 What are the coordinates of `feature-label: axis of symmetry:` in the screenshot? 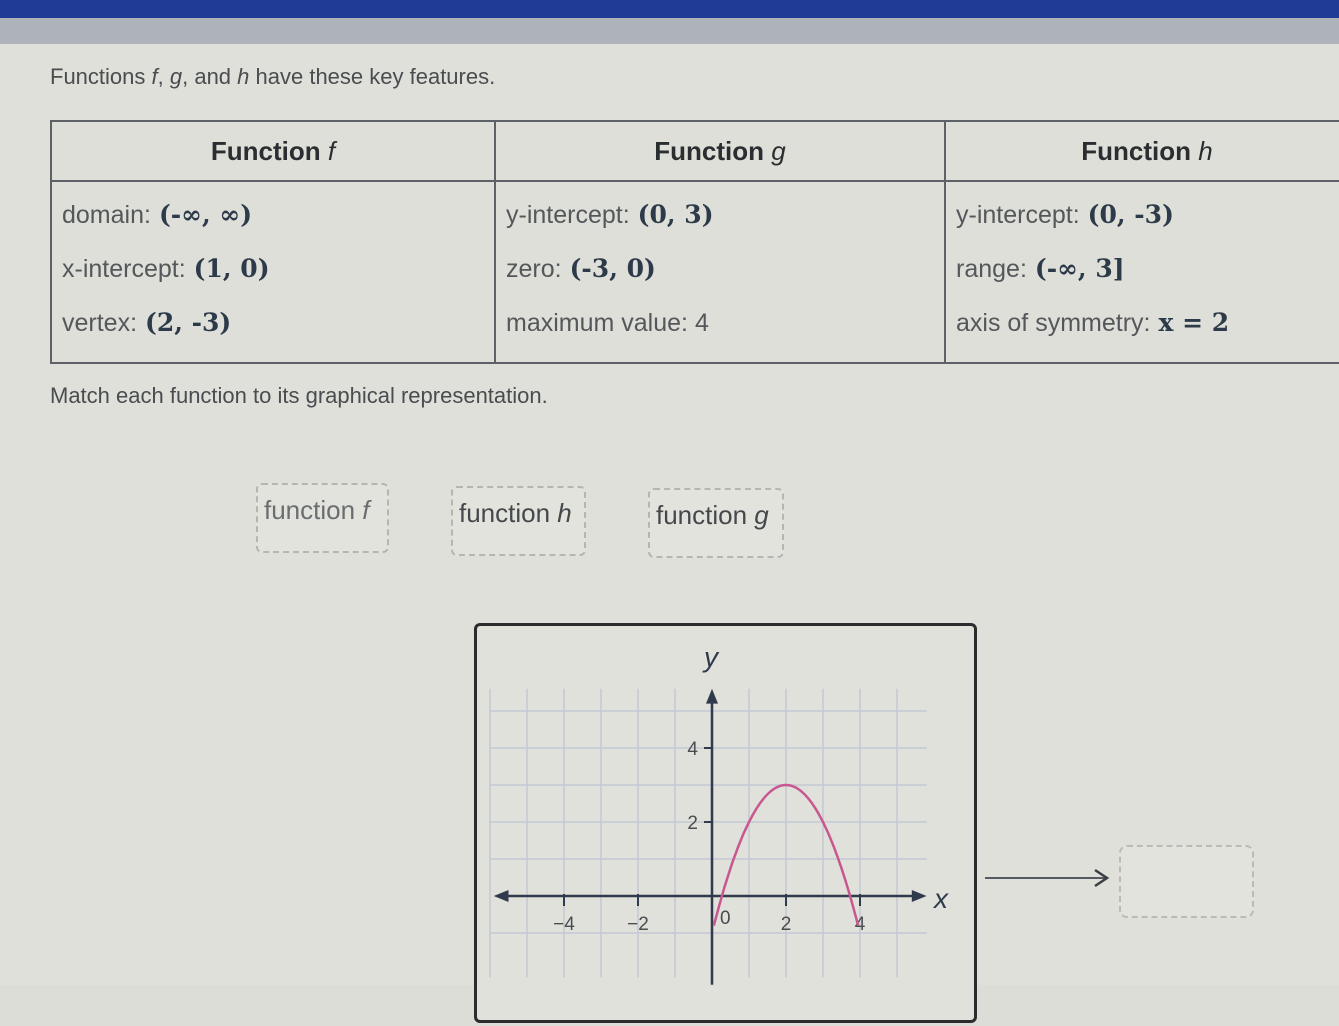 It's located at (1053, 323).